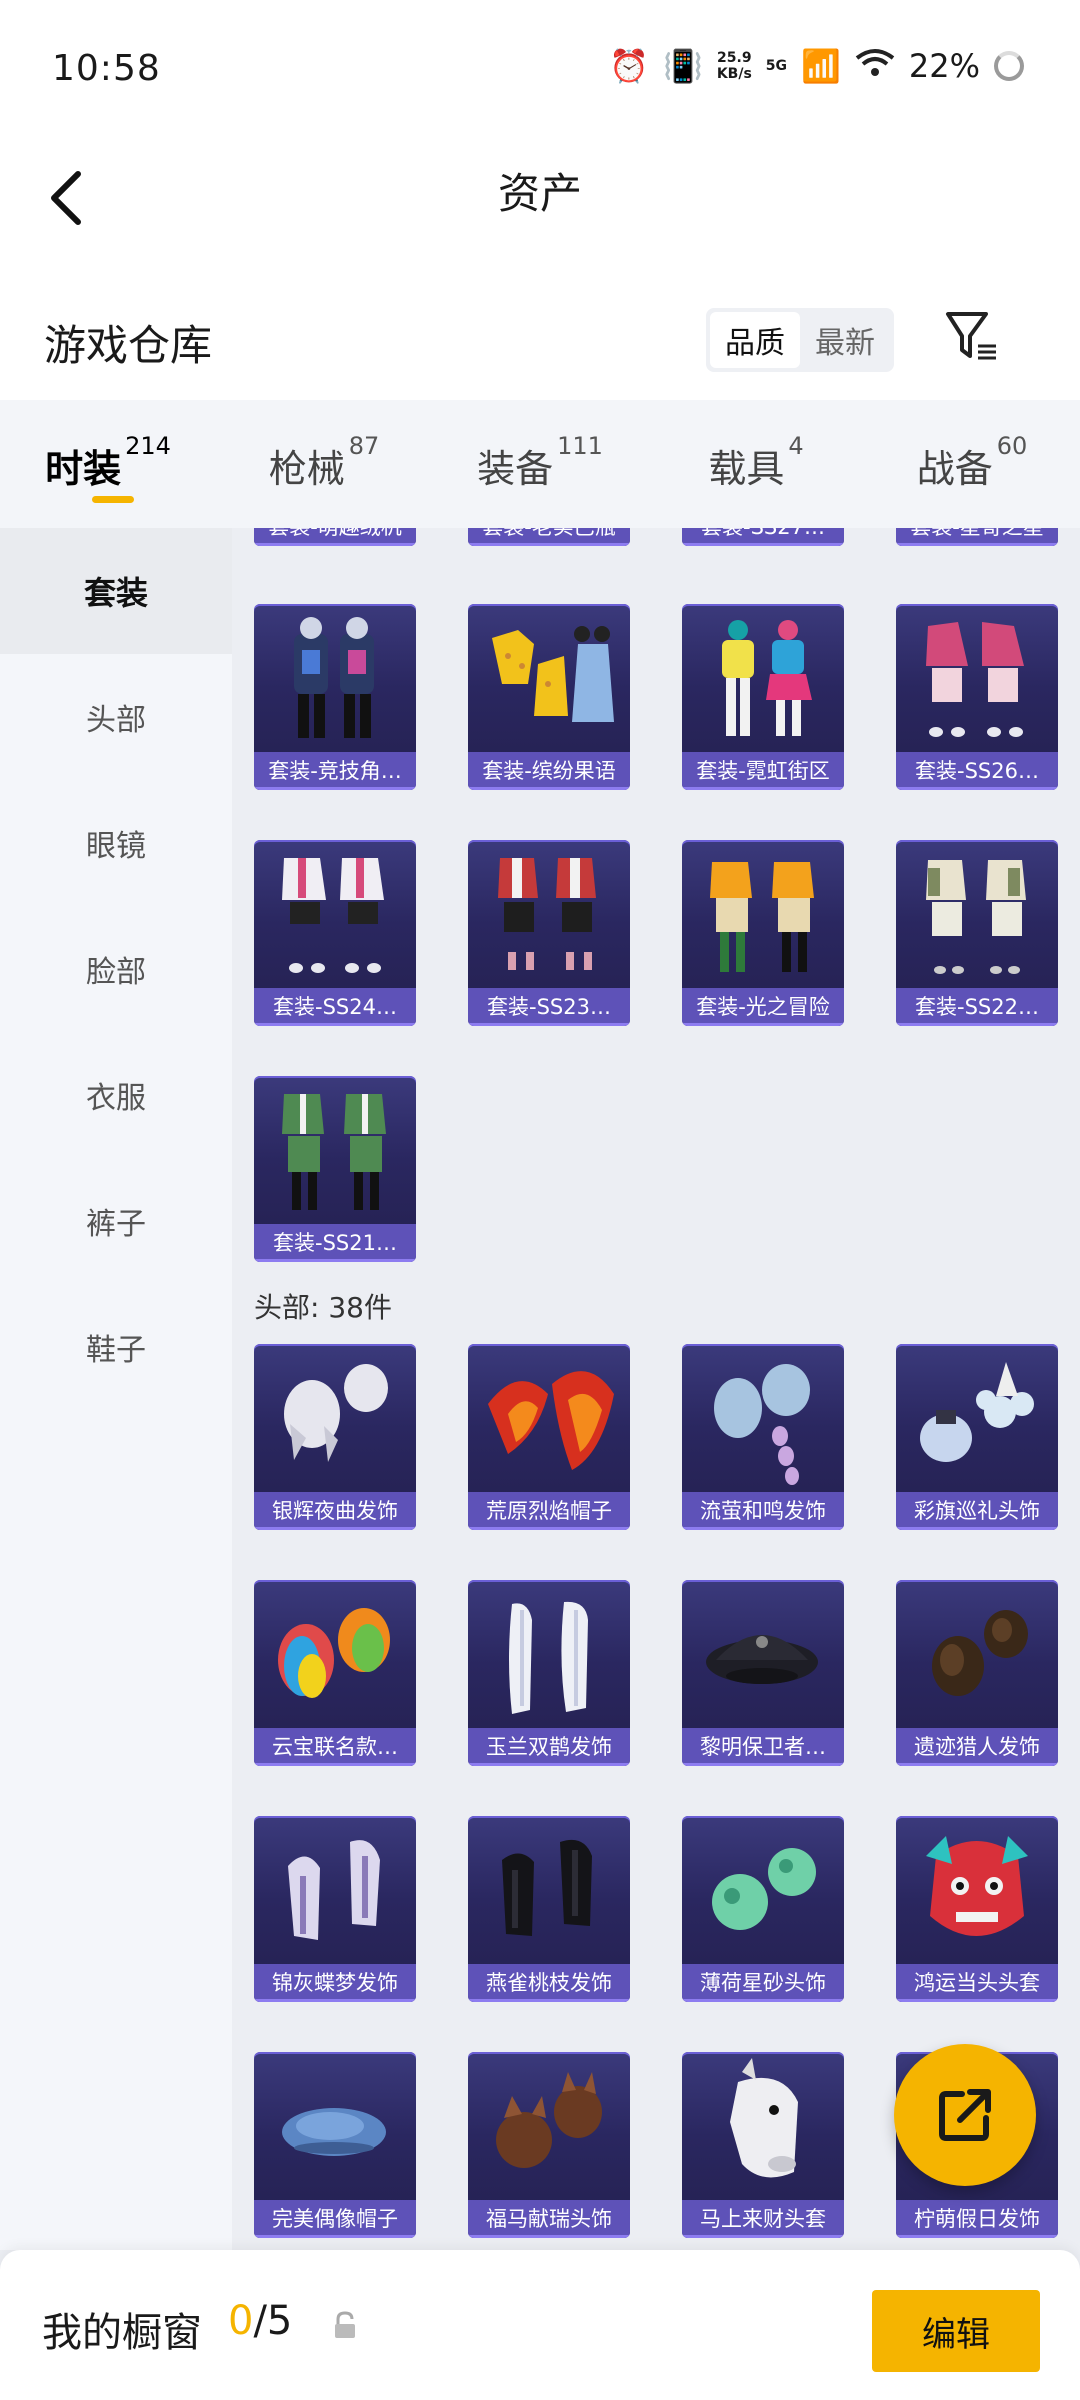  What do you see at coordinates (540, 70) in the screenshot?
I see `status-bar: 10:58 ⏰ 📳 25.9 KB/s 5G 📶 22%` at bounding box center [540, 70].